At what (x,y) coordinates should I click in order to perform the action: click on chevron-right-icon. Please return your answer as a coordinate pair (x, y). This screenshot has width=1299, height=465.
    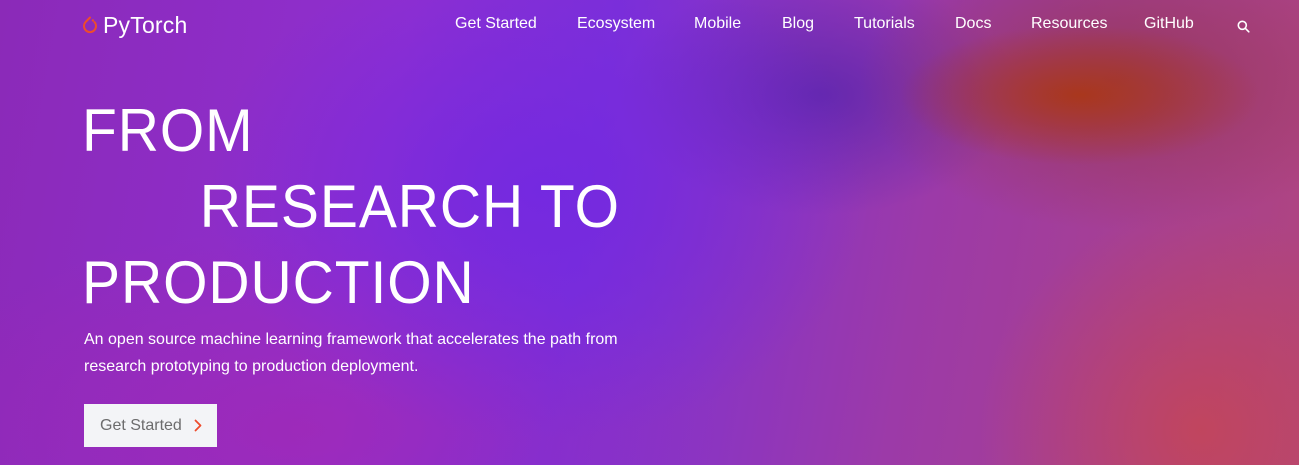
    Looking at the image, I should click on (198, 425).